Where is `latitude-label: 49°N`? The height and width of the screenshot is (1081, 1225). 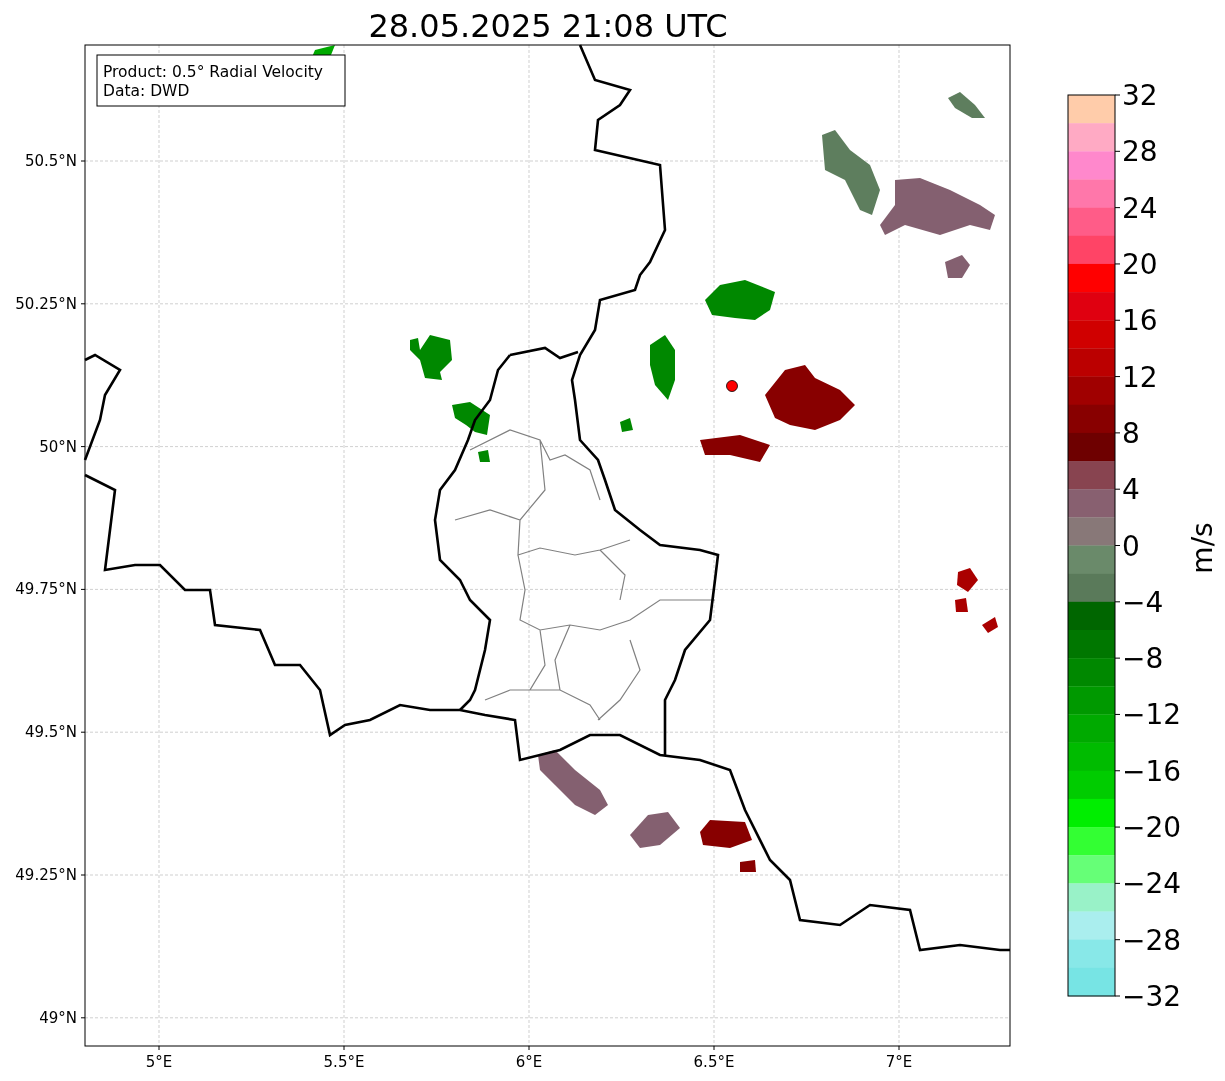
latitude-label: 49°N is located at coordinates (58, 1017).